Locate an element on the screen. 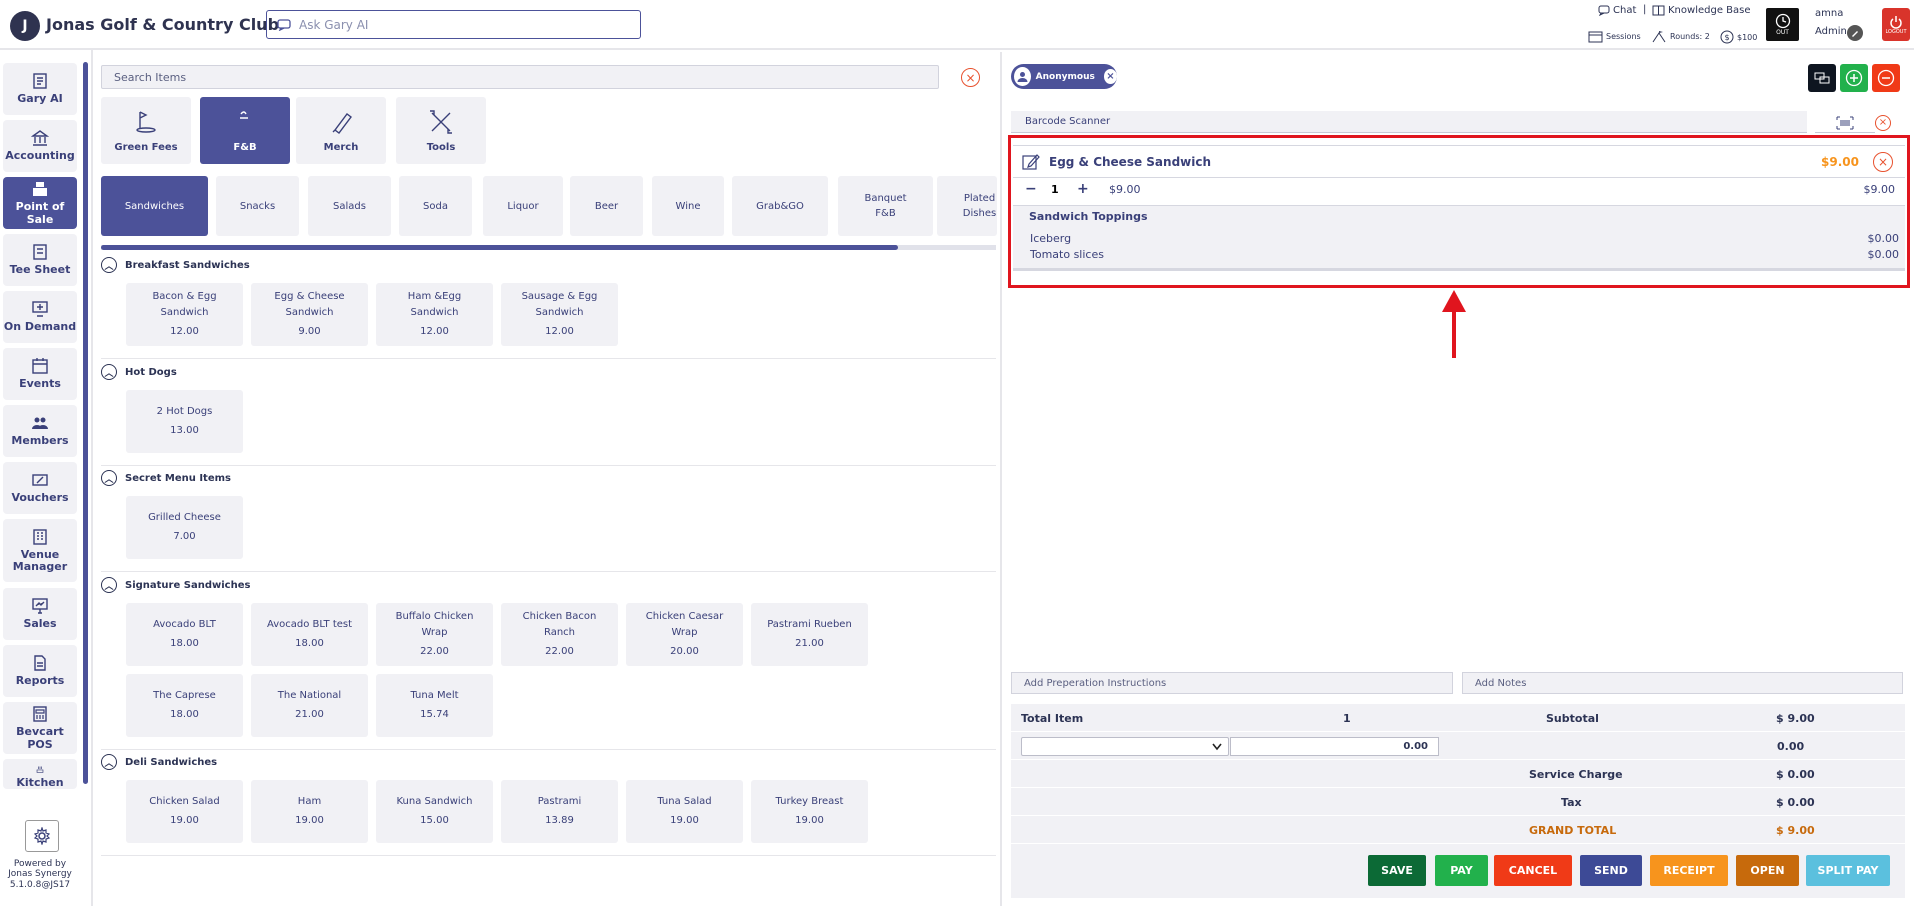 The height and width of the screenshot is (906, 1914). sidebar-item-tee-sheet: Tee Sheet is located at coordinates (40, 260).